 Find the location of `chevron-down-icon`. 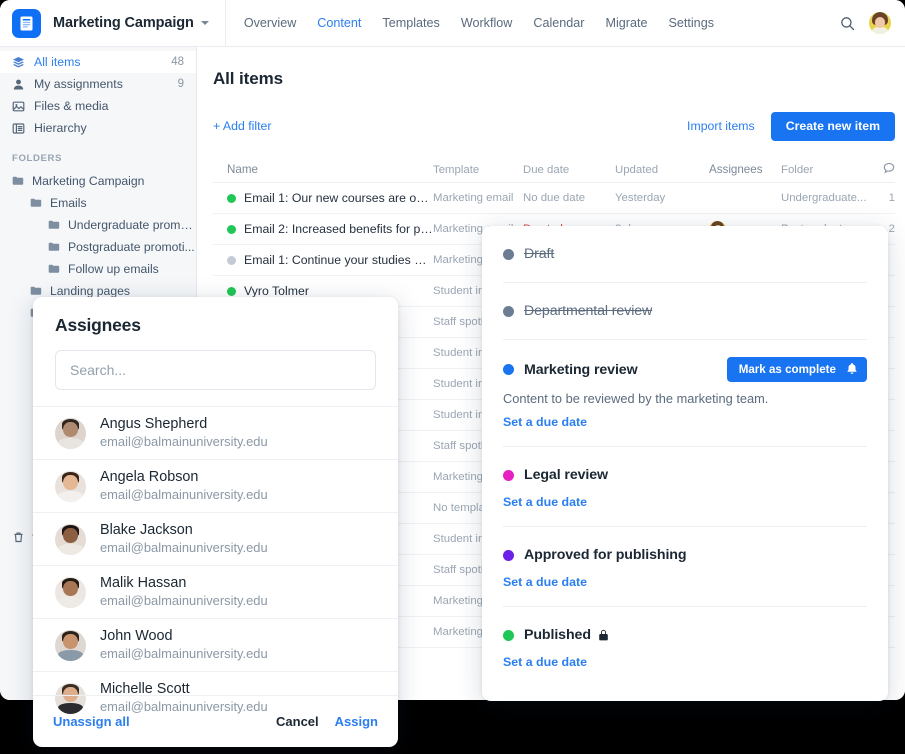

chevron-down-icon is located at coordinates (204, 23).